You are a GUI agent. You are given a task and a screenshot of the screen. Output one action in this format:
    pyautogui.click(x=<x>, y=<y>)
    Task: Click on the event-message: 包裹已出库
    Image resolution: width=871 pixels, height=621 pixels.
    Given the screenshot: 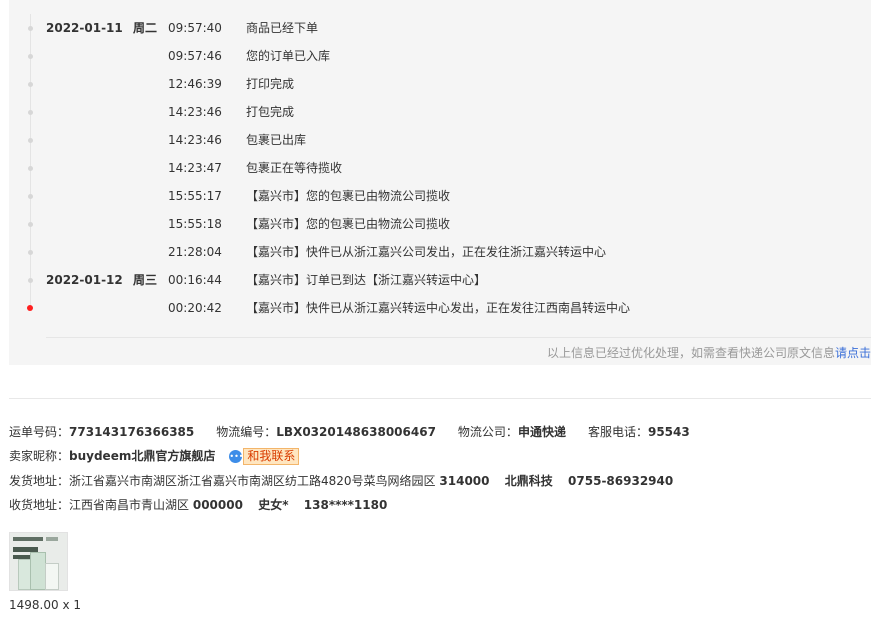 What is the action you would take?
    pyautogui.click(x=276, y=140)
    